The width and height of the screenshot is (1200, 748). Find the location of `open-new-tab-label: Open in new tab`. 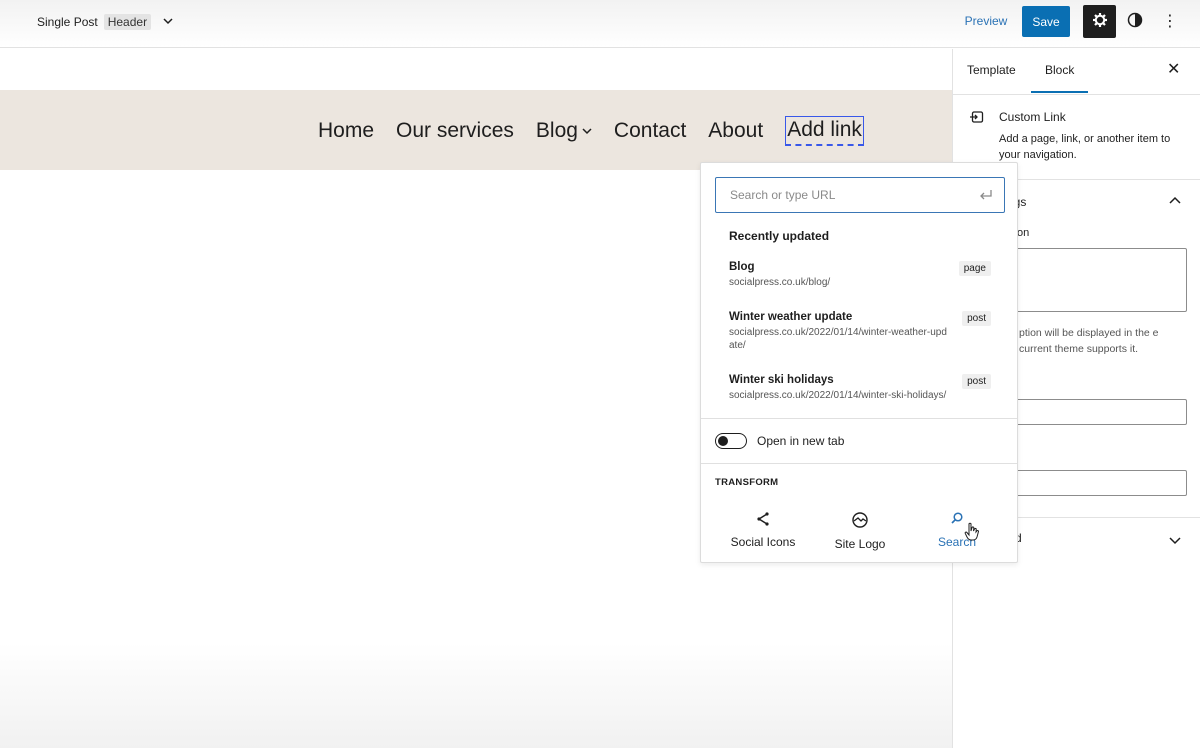

open-new-tab-label: Open in new tab is located at coordinates (801, 441).